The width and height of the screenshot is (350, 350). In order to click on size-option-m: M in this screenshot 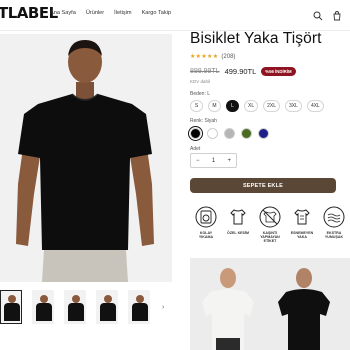, I will do `click(214, 106)`.